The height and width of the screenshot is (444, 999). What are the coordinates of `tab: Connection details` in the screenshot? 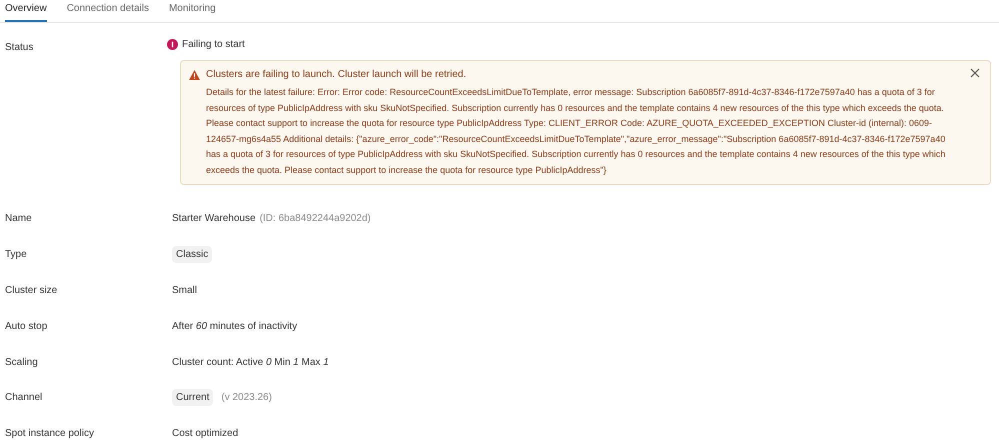 It's located at (107, 11).